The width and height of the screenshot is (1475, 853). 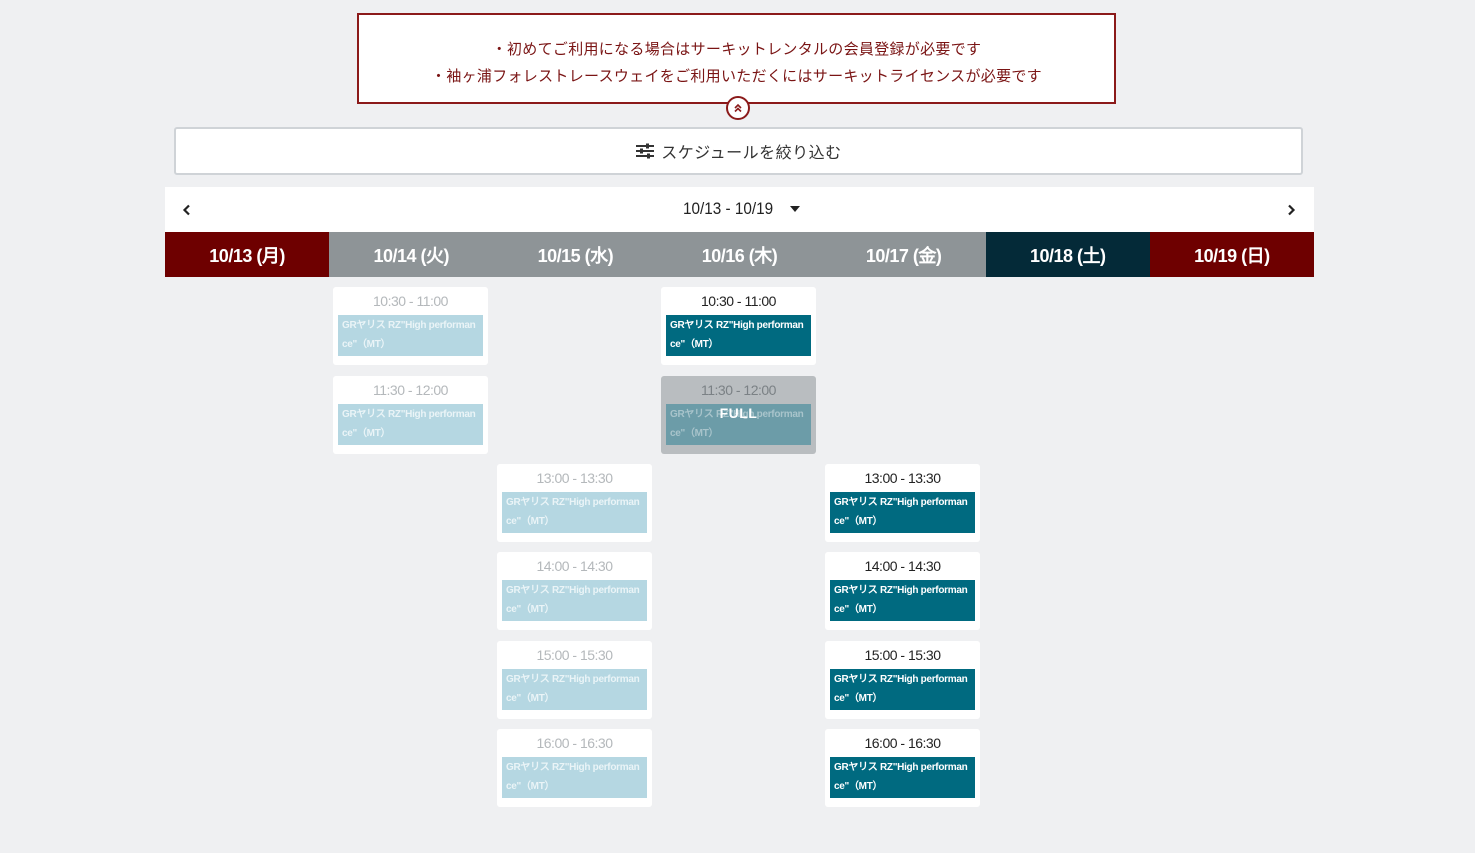 What do you see at coordinates (903, 254) in the screenshot?
I see `day-tab-fri: 10/17 (金)` at bounding box center [903, 254].